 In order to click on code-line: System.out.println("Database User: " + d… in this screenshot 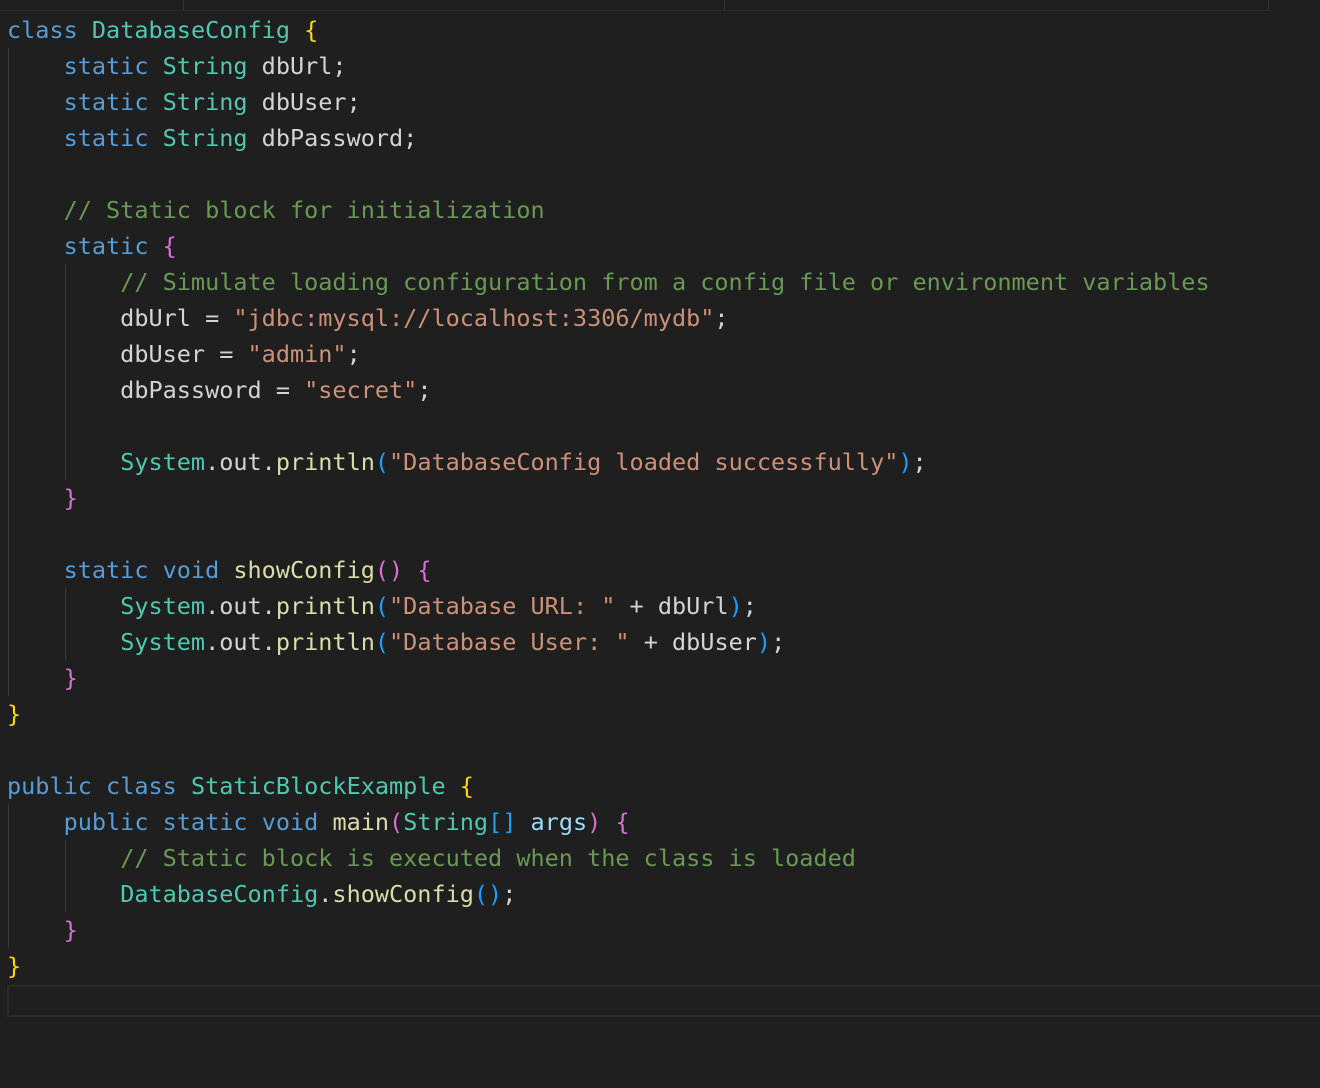, I will do `click(608, 642)`.